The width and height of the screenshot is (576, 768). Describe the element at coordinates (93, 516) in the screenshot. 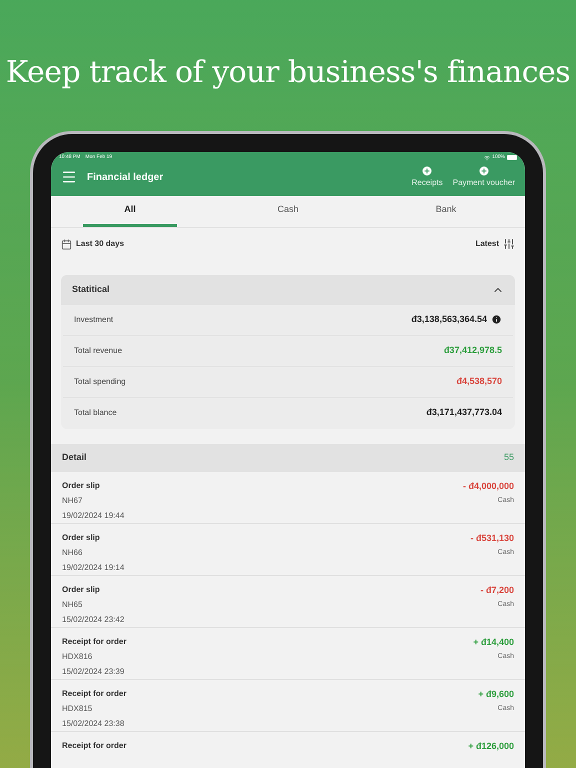

I see `entry-time: 19/02/2024 19:44` at that location.